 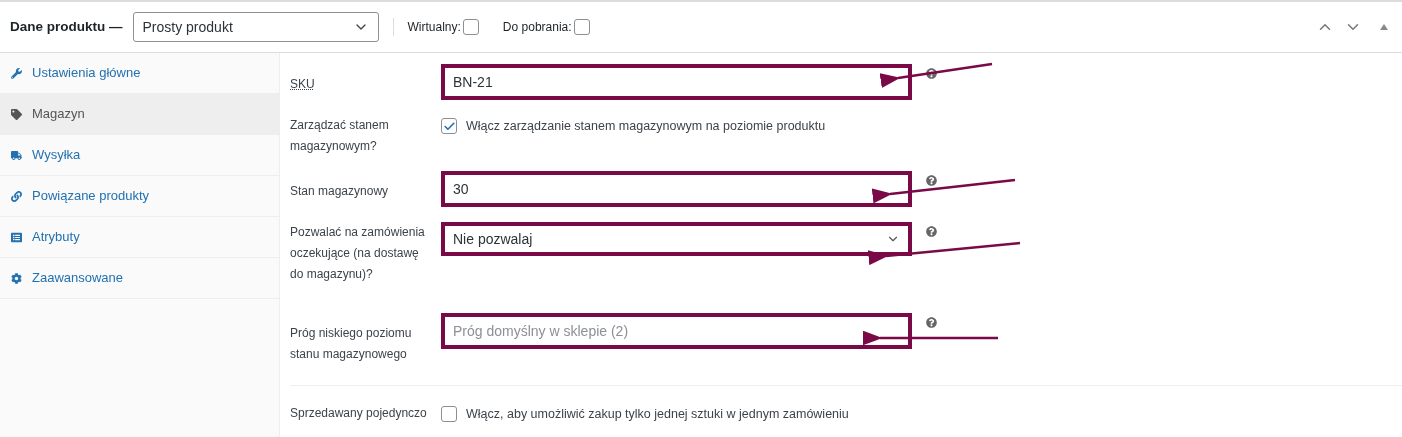 I want to click on tag-icon, so click(x=16, y=114).